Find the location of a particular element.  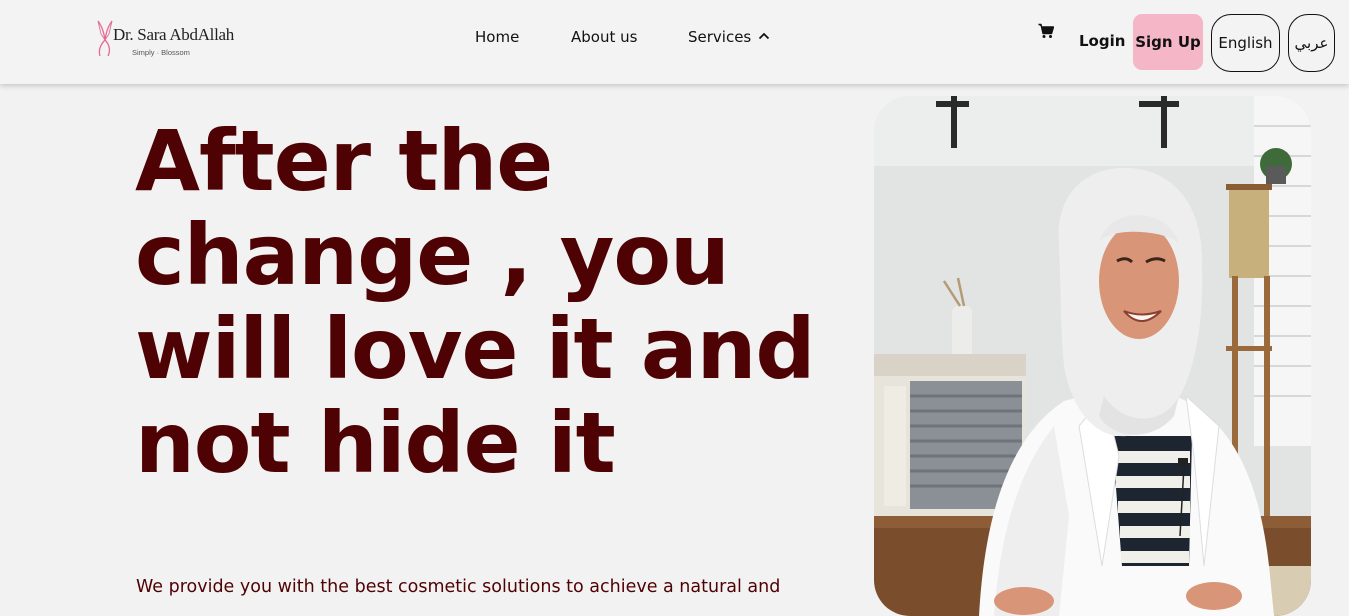

nav-services-link: Services is located at coordinates (733, 37).